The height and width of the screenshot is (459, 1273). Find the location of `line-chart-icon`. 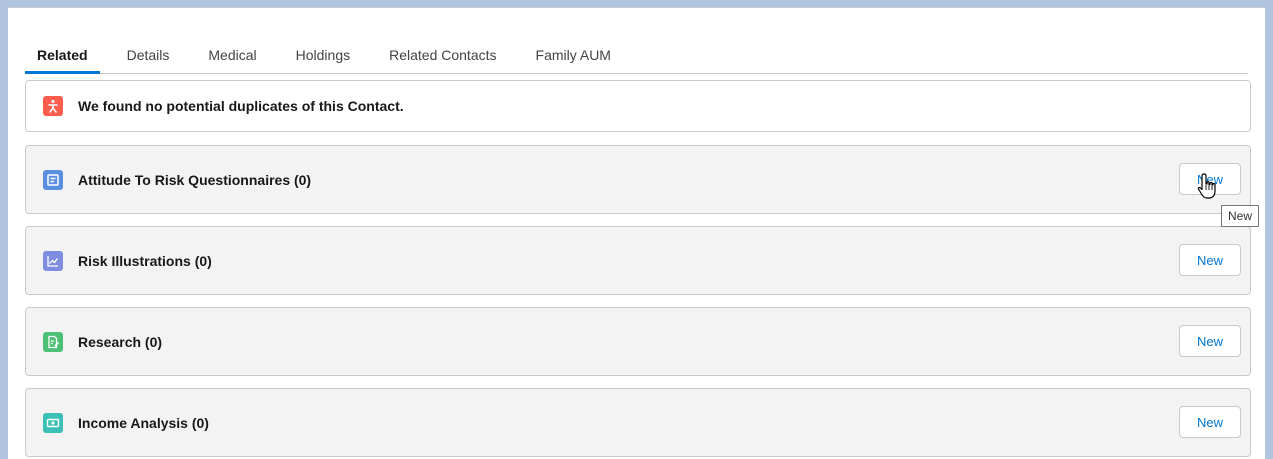

line-chart-icon is located at coordinates (53, 260).